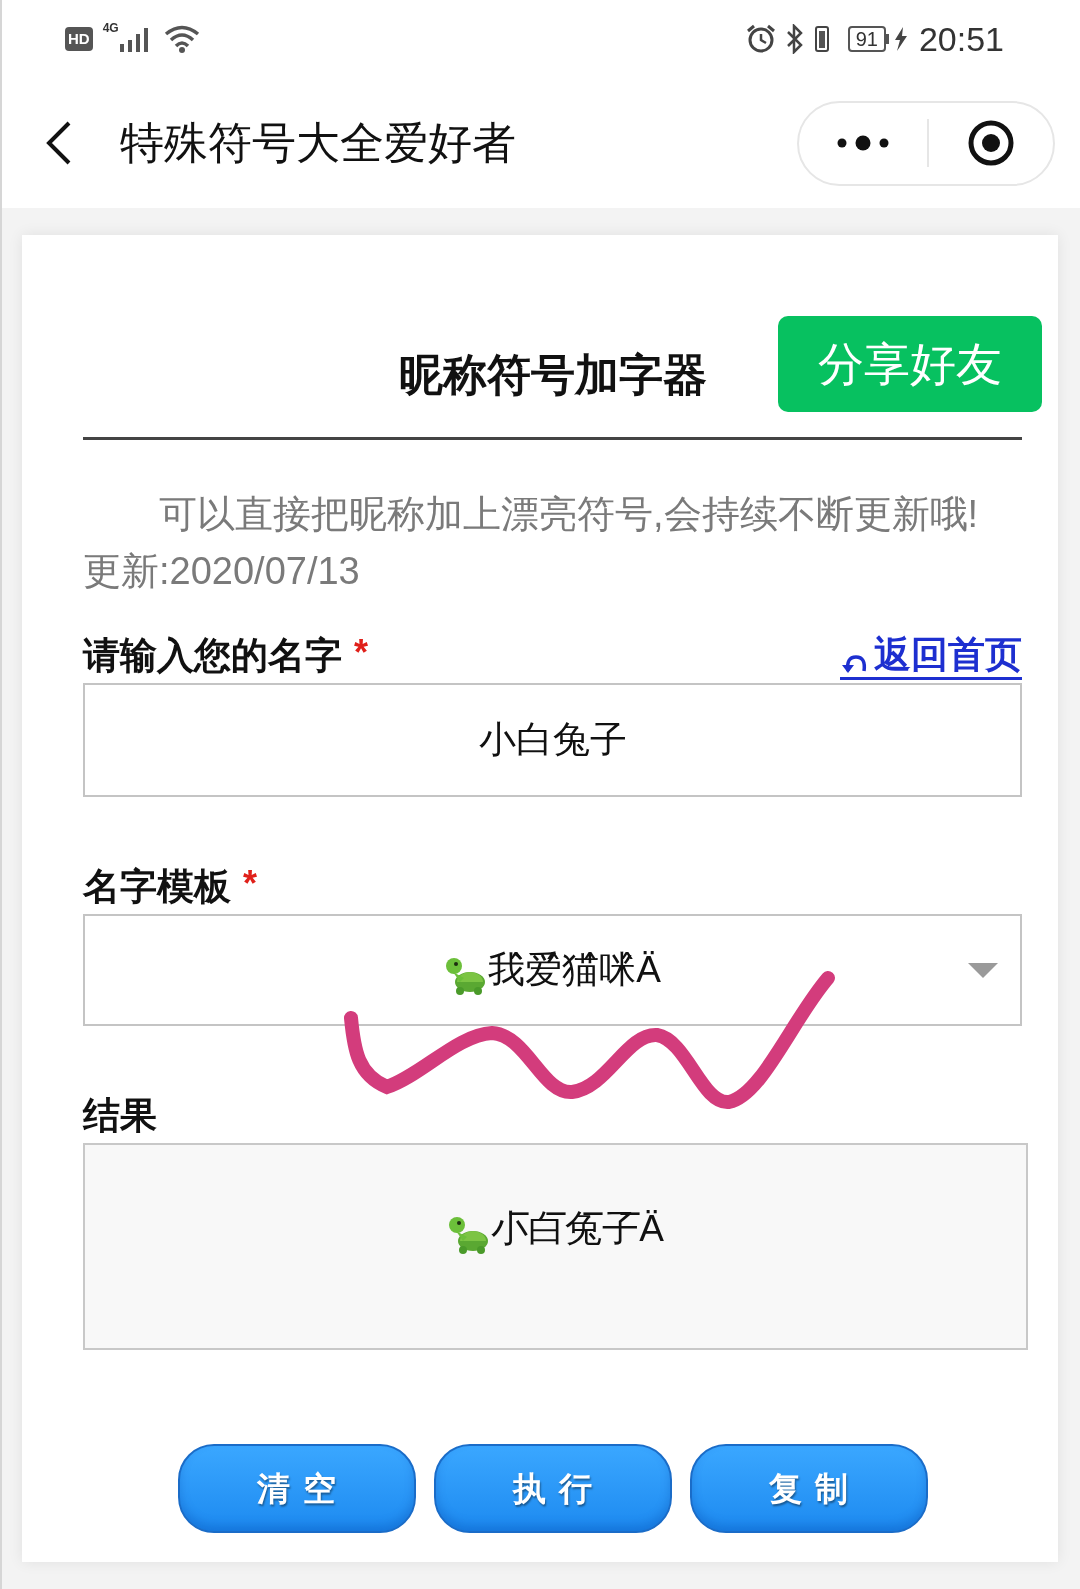 This screenshot has width=1080, height=1589. What do you see at coordinates (794, 39) in the screenshot?
I see `bluetooth-icon` at bounding box center [794, 39].